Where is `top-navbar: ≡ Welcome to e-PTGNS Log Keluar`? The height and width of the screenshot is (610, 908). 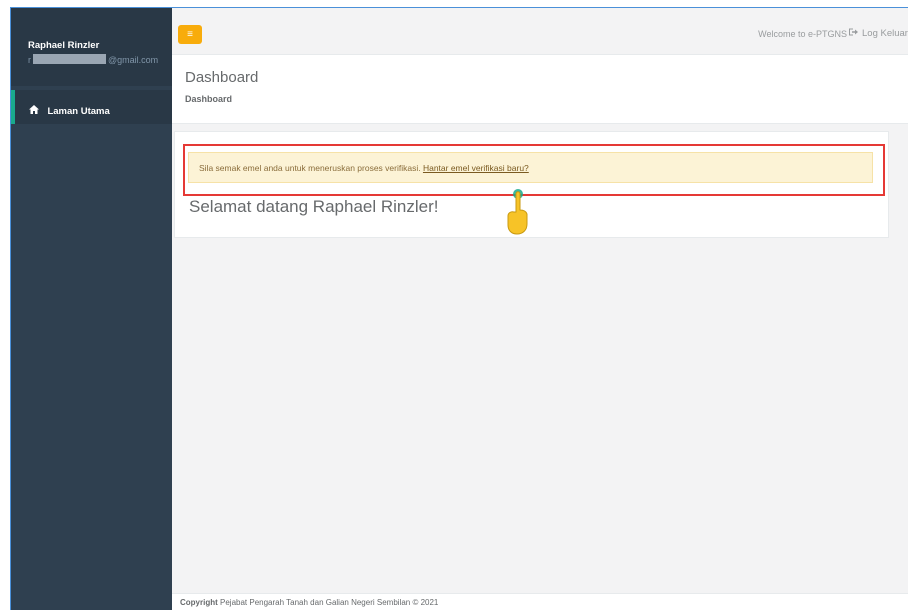 top-navbar: ≡ Welcome to e-PTGNS Log Keluar is located at coordinates (540, 31).